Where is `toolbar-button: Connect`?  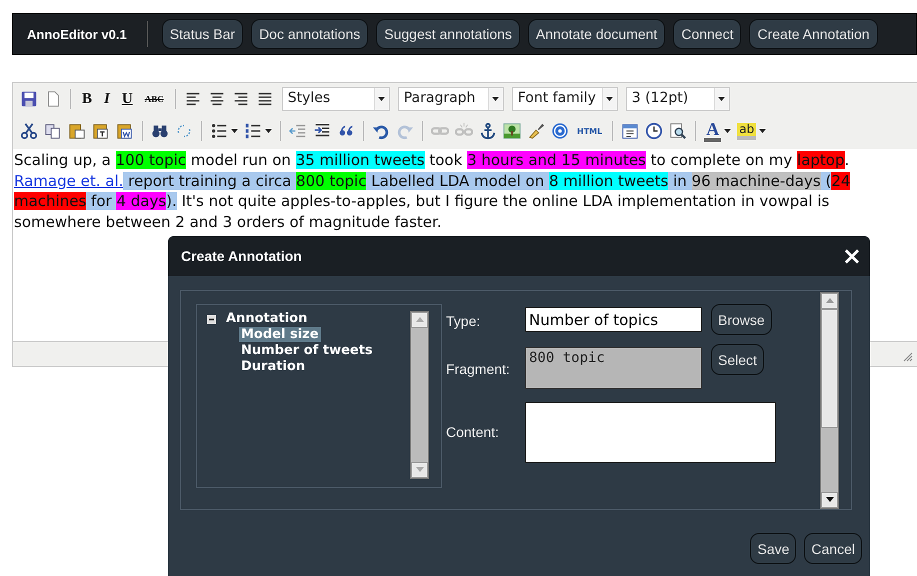 toolbar-button: Connect is located at coordinates (707, 34).